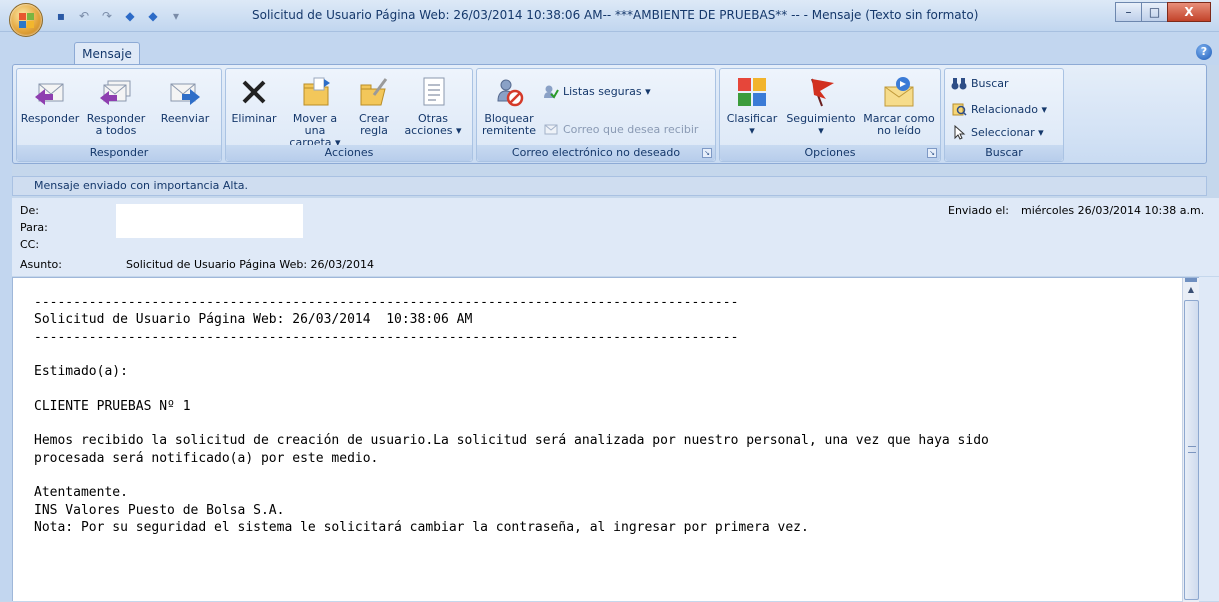  Describe the element at coordinates (978, 210) in the screenshot. I see `sent-label: Enviado el:` at that location.